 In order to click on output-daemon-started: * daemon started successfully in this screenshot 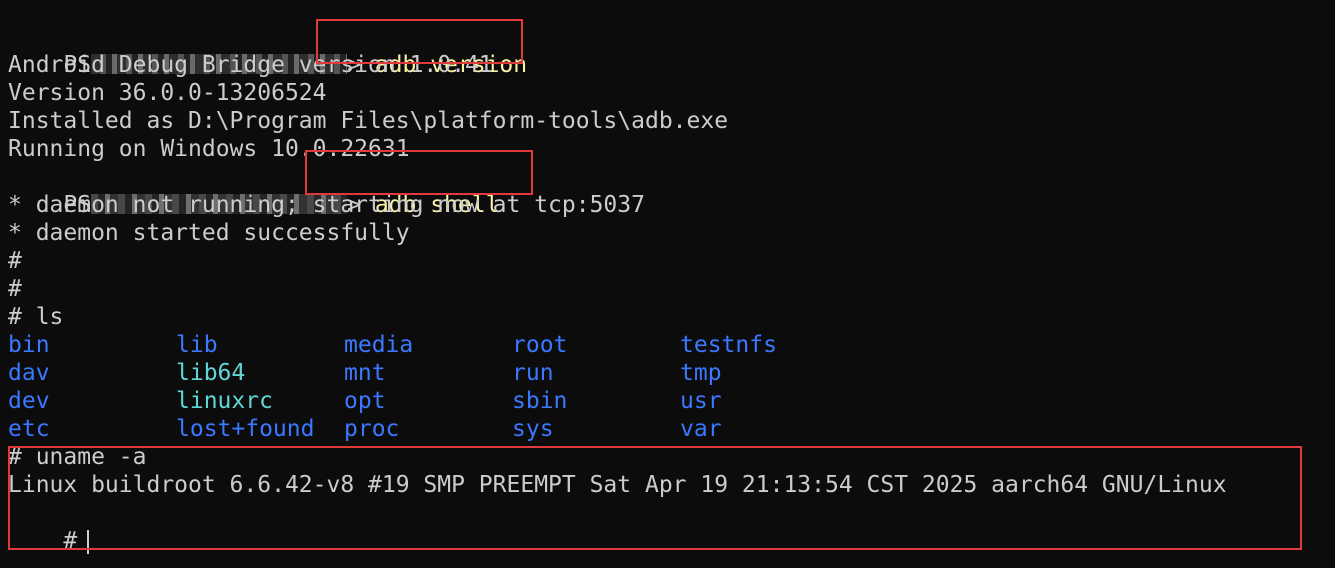, I will do `click(209, 233)`.